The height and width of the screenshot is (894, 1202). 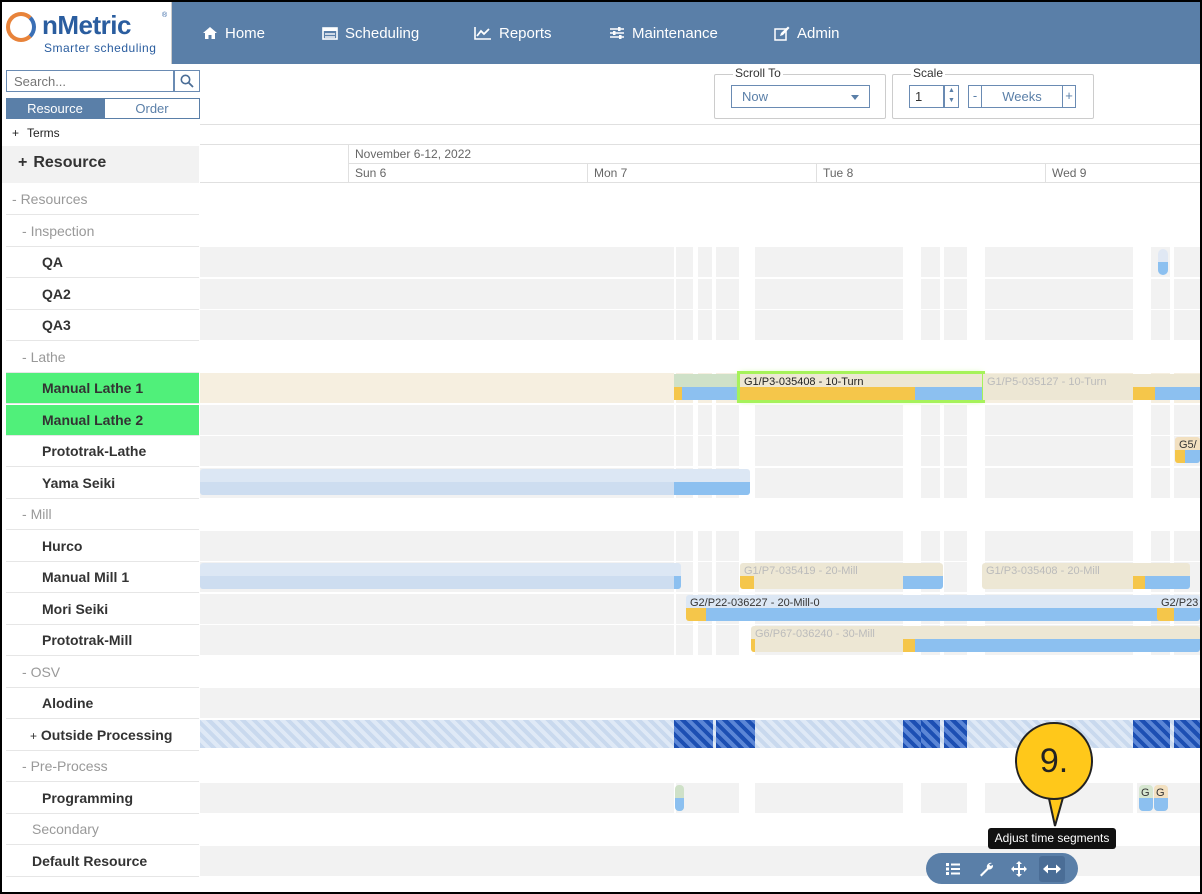 I want to click on task-bar: G5/, so click(x=1187, y=450).